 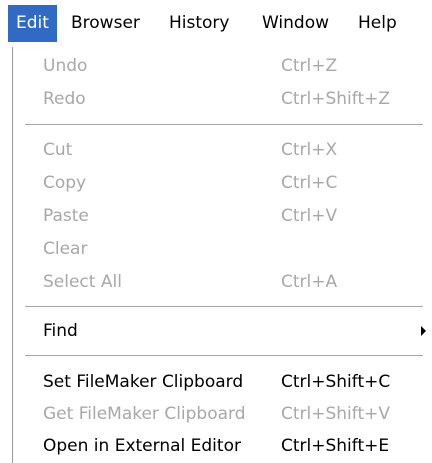 I want to click on menu-help: Help, so click(x=377, y=23).